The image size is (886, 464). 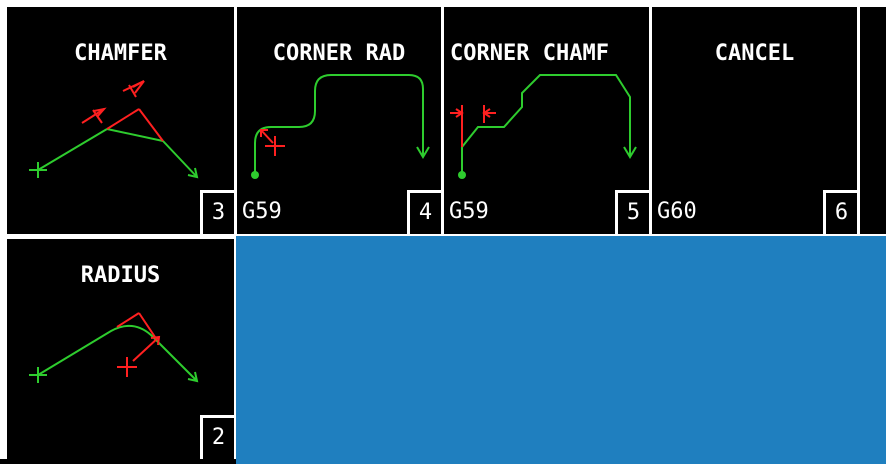 I want to click on cancel-title: CANCEL, so click(x=754, y=53).